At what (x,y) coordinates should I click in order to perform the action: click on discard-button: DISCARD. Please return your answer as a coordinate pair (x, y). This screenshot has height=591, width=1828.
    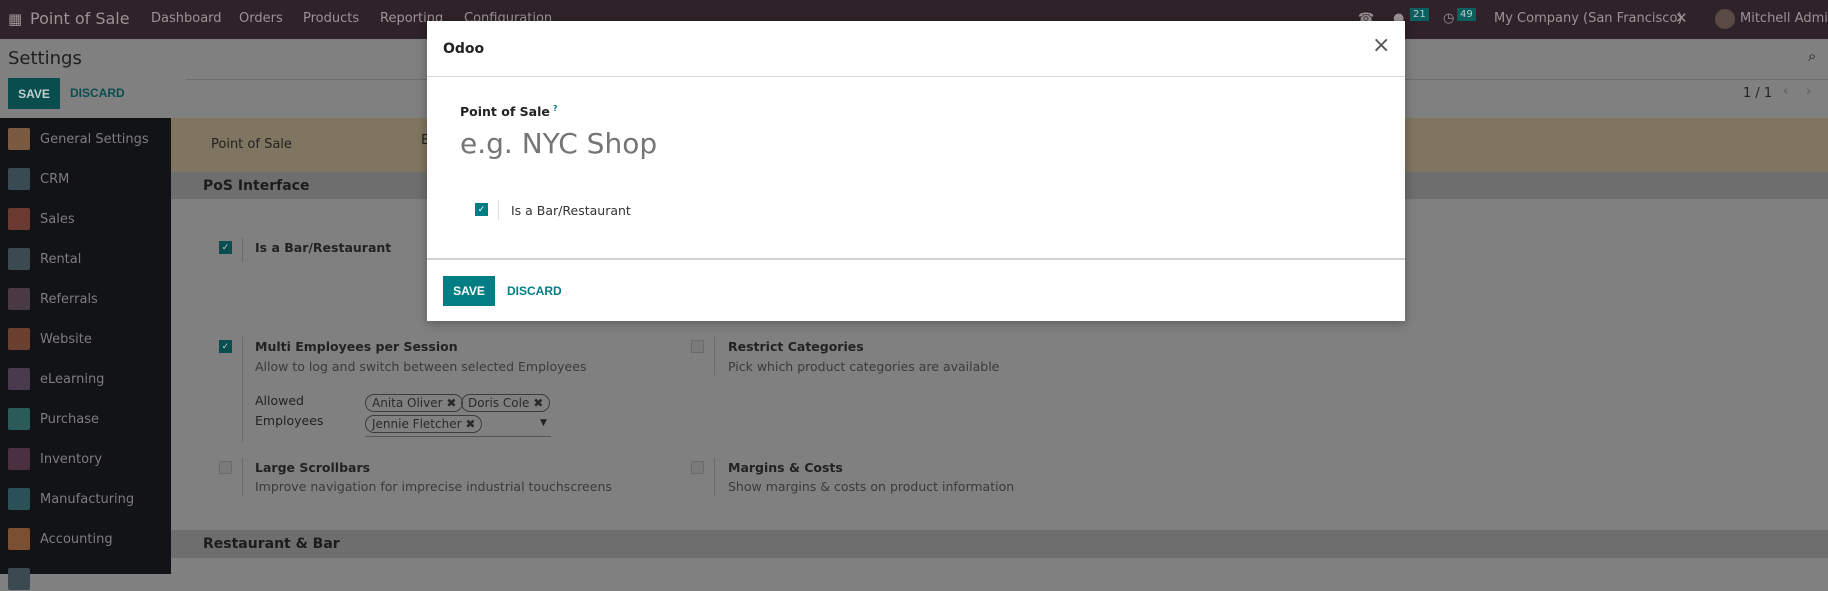
    Looking at the image, I should click on (97, 93).